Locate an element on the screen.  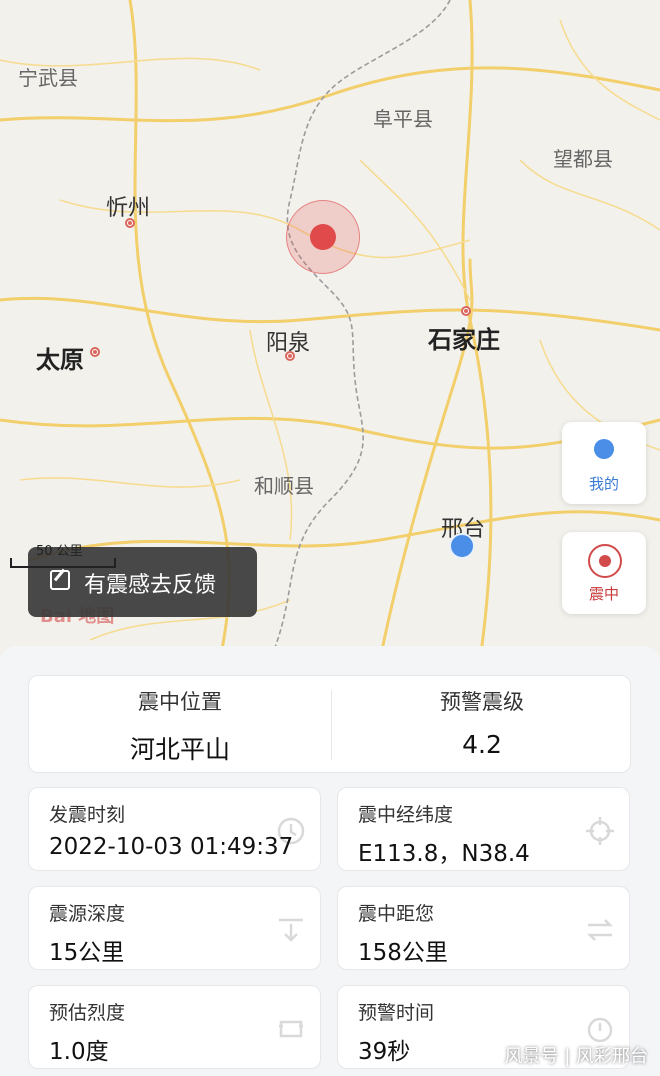
location-dot-icon is located at coordinates (604, 449).